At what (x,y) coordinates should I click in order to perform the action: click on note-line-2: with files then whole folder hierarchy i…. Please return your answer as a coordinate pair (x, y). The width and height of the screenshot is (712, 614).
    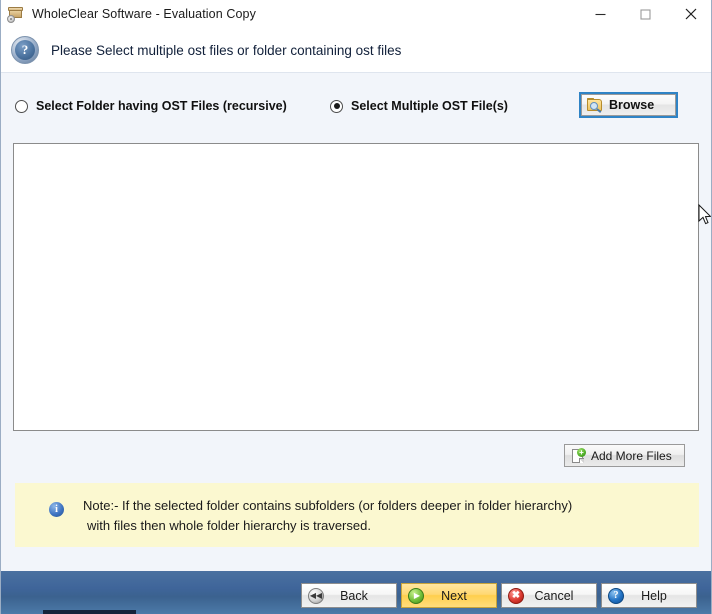
    Looking at the image, I should click on (229, 525).